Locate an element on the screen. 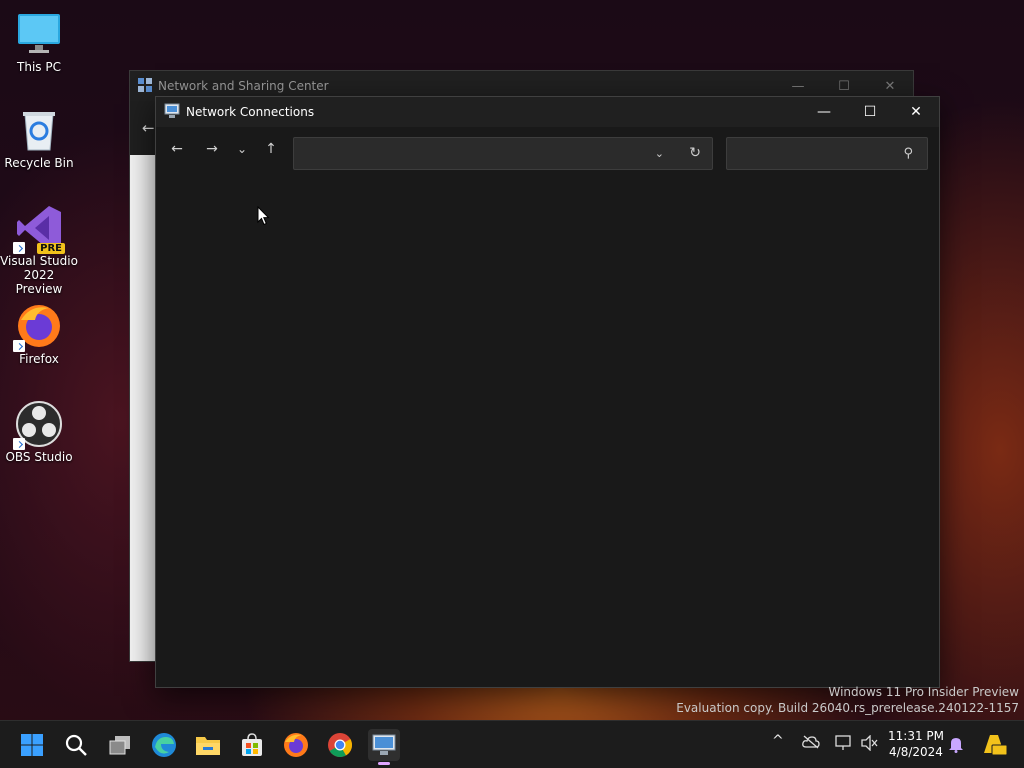  network-center-icon is located at coordinates (145, 86).